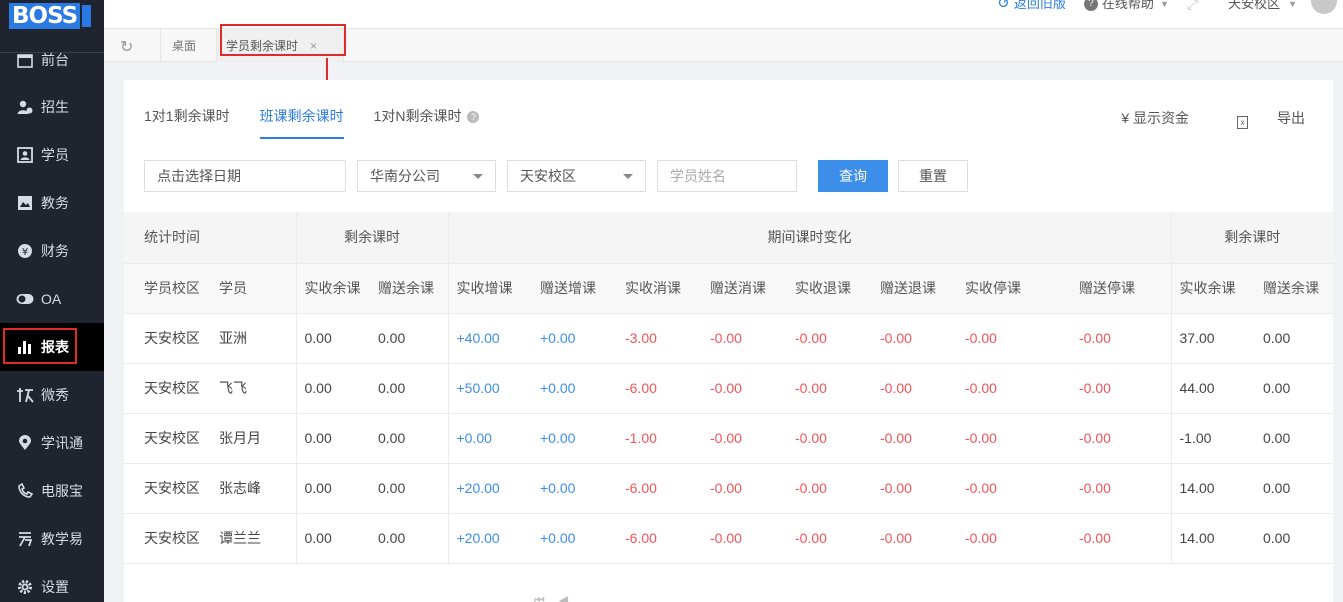 This screenshot has width=1343, height=602. Describe the element at coordinates (1008, 288) in the screenshot. I see `column-header: 实收停课` at that location.